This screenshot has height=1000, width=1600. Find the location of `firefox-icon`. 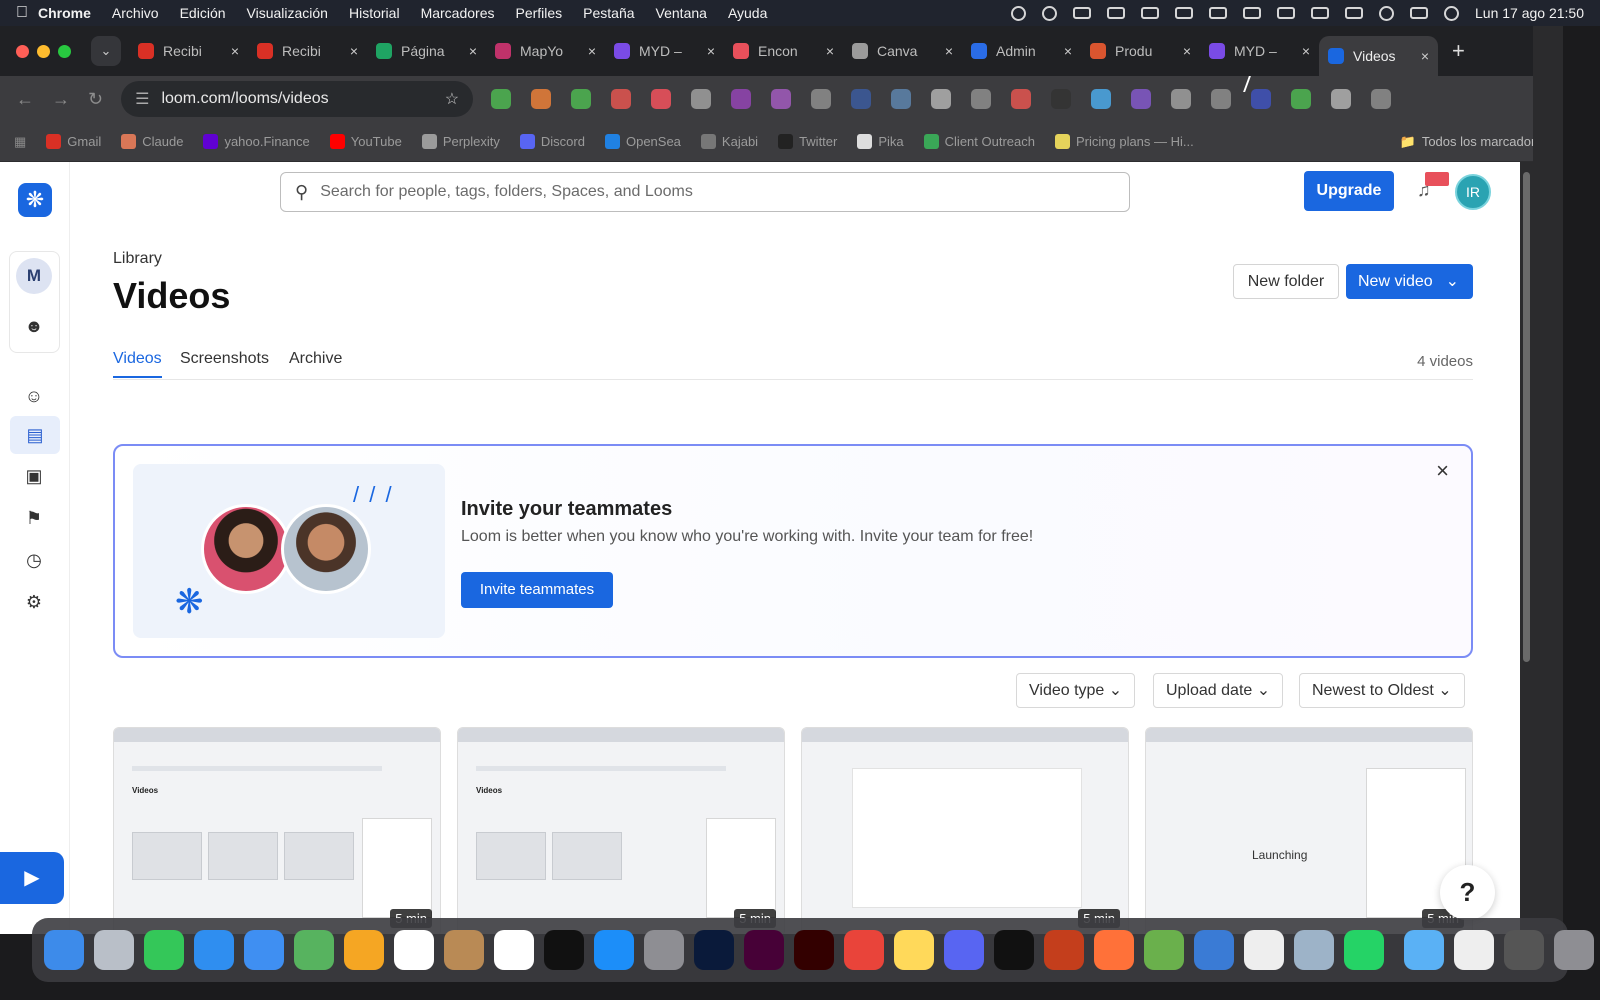

firefox-icon is located at coordinates (1114, 950).